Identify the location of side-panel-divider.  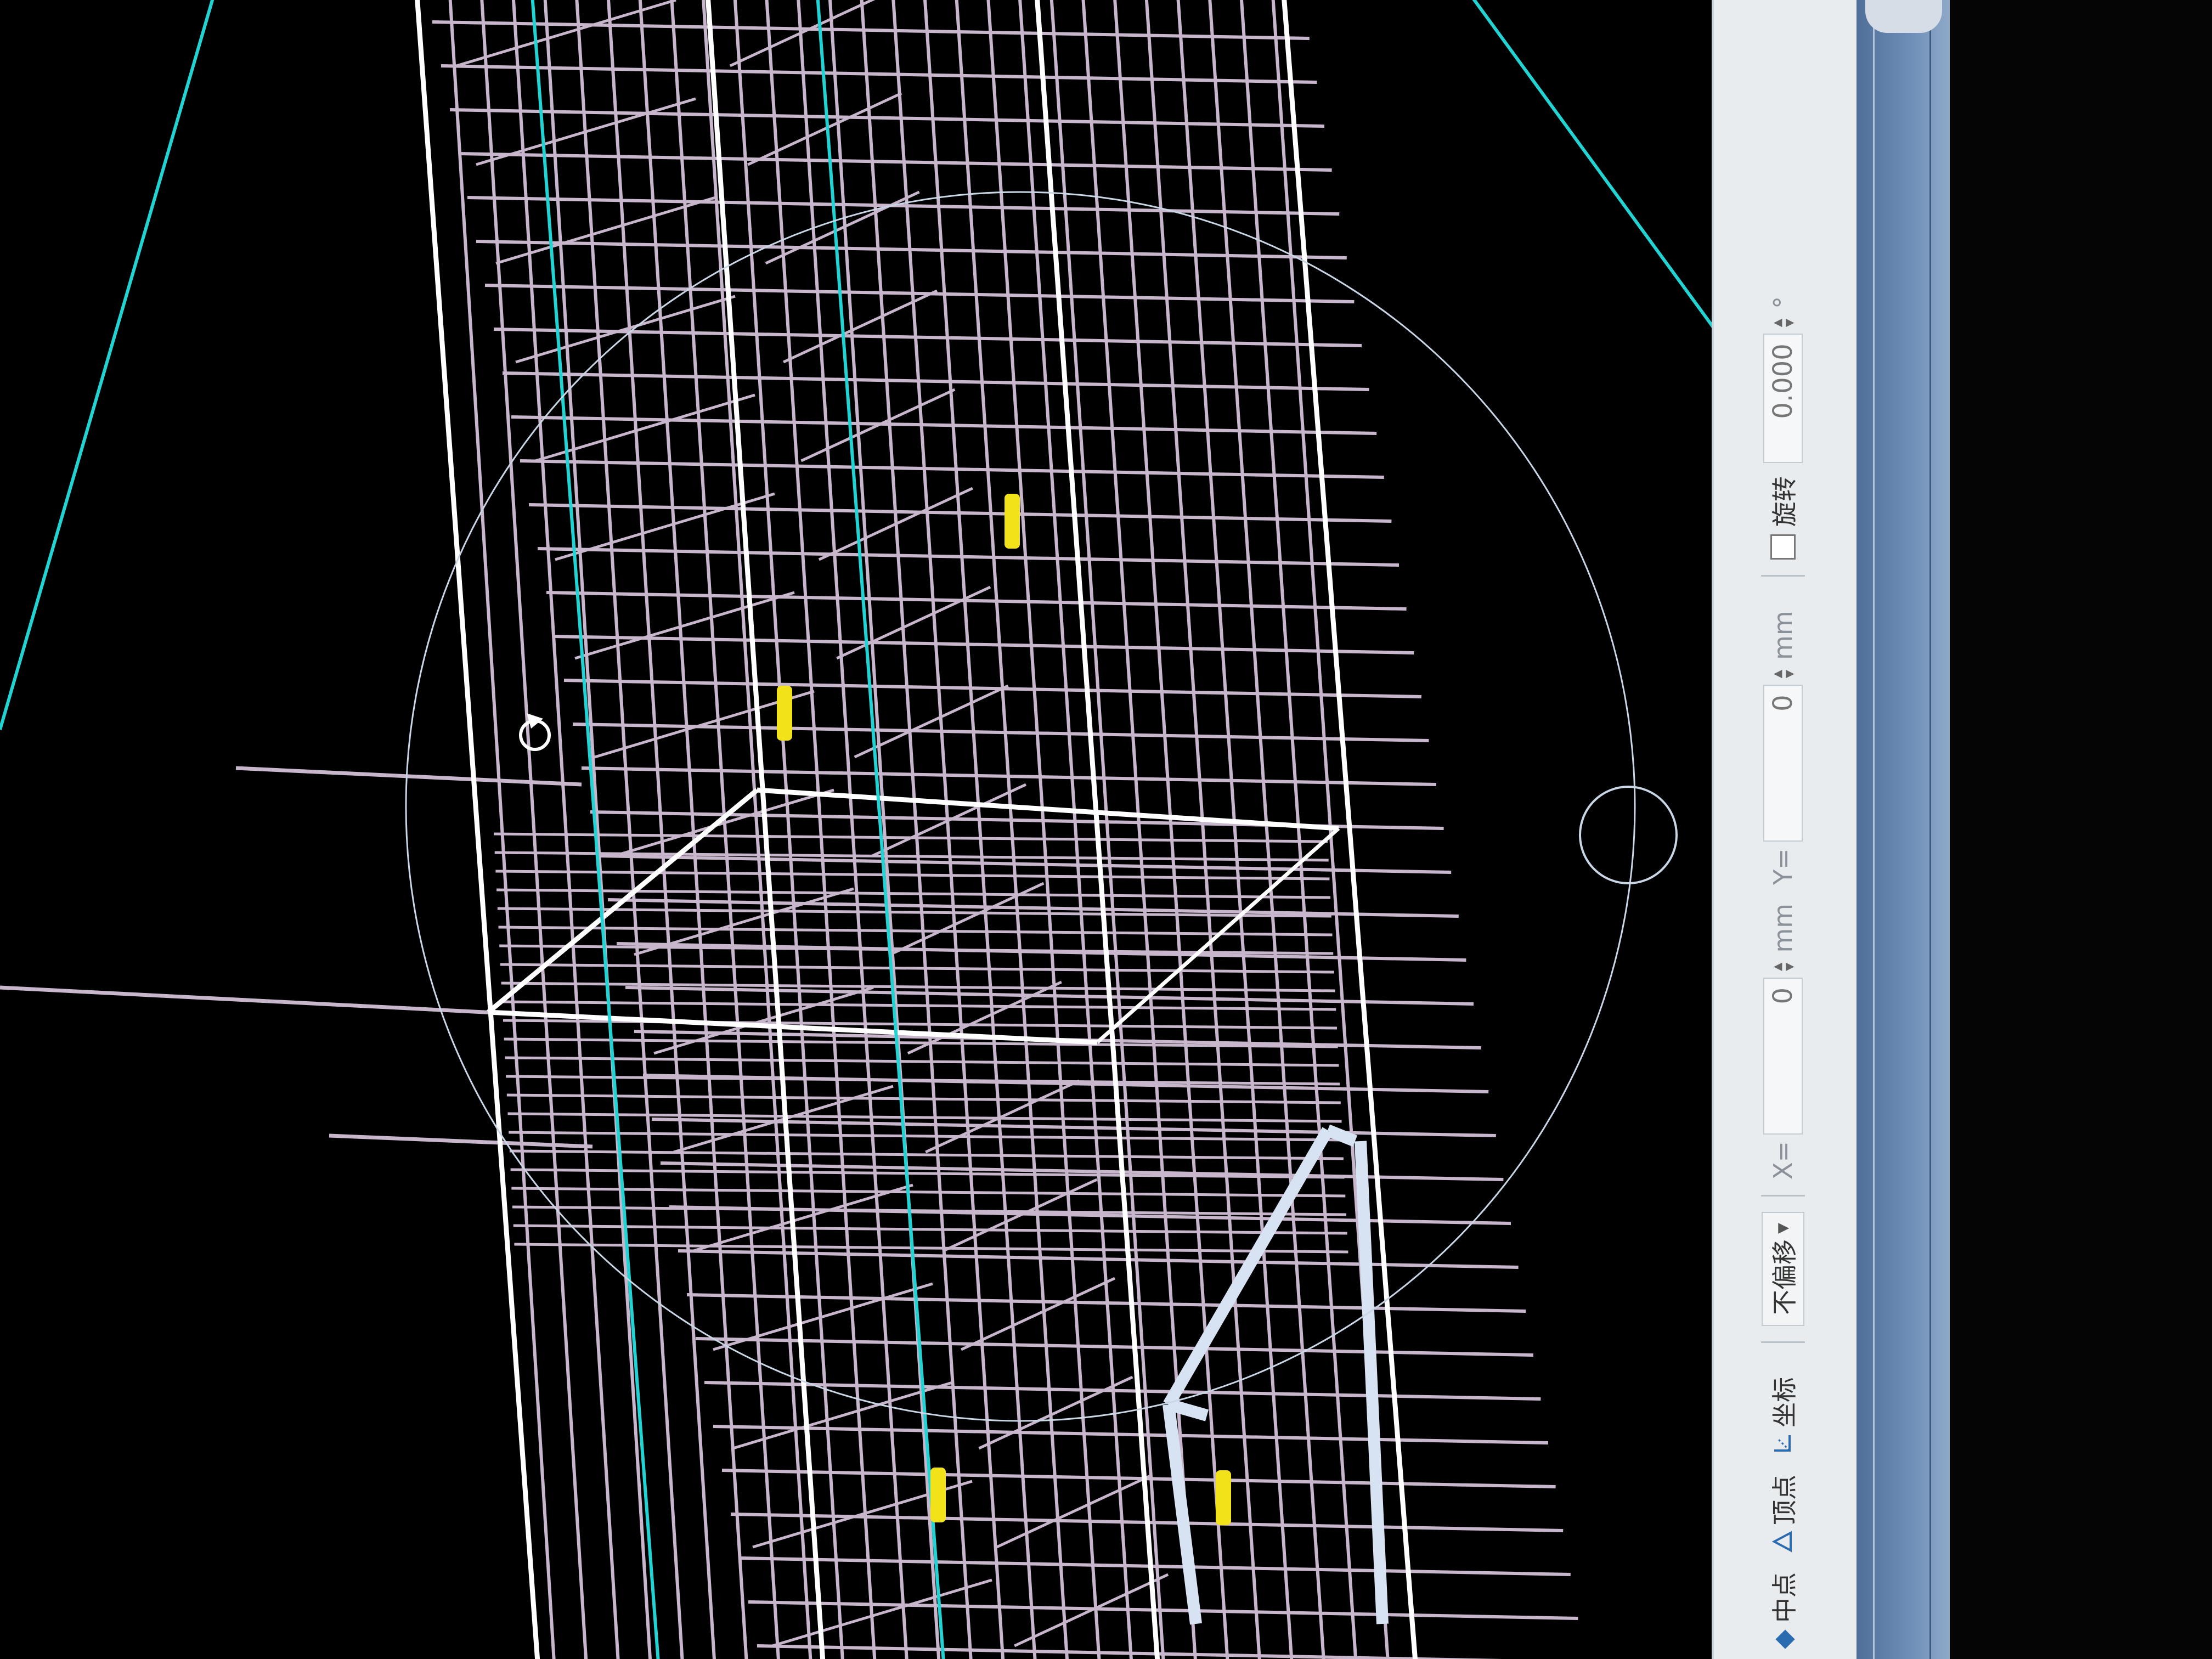
(1902, 830).